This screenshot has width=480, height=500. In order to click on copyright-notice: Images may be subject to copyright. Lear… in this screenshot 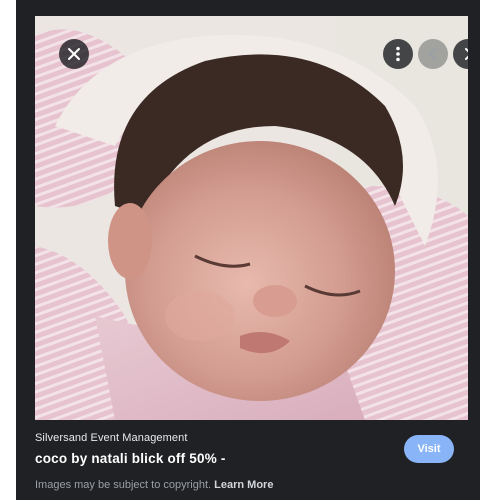, I will do `click(154, 485)`.